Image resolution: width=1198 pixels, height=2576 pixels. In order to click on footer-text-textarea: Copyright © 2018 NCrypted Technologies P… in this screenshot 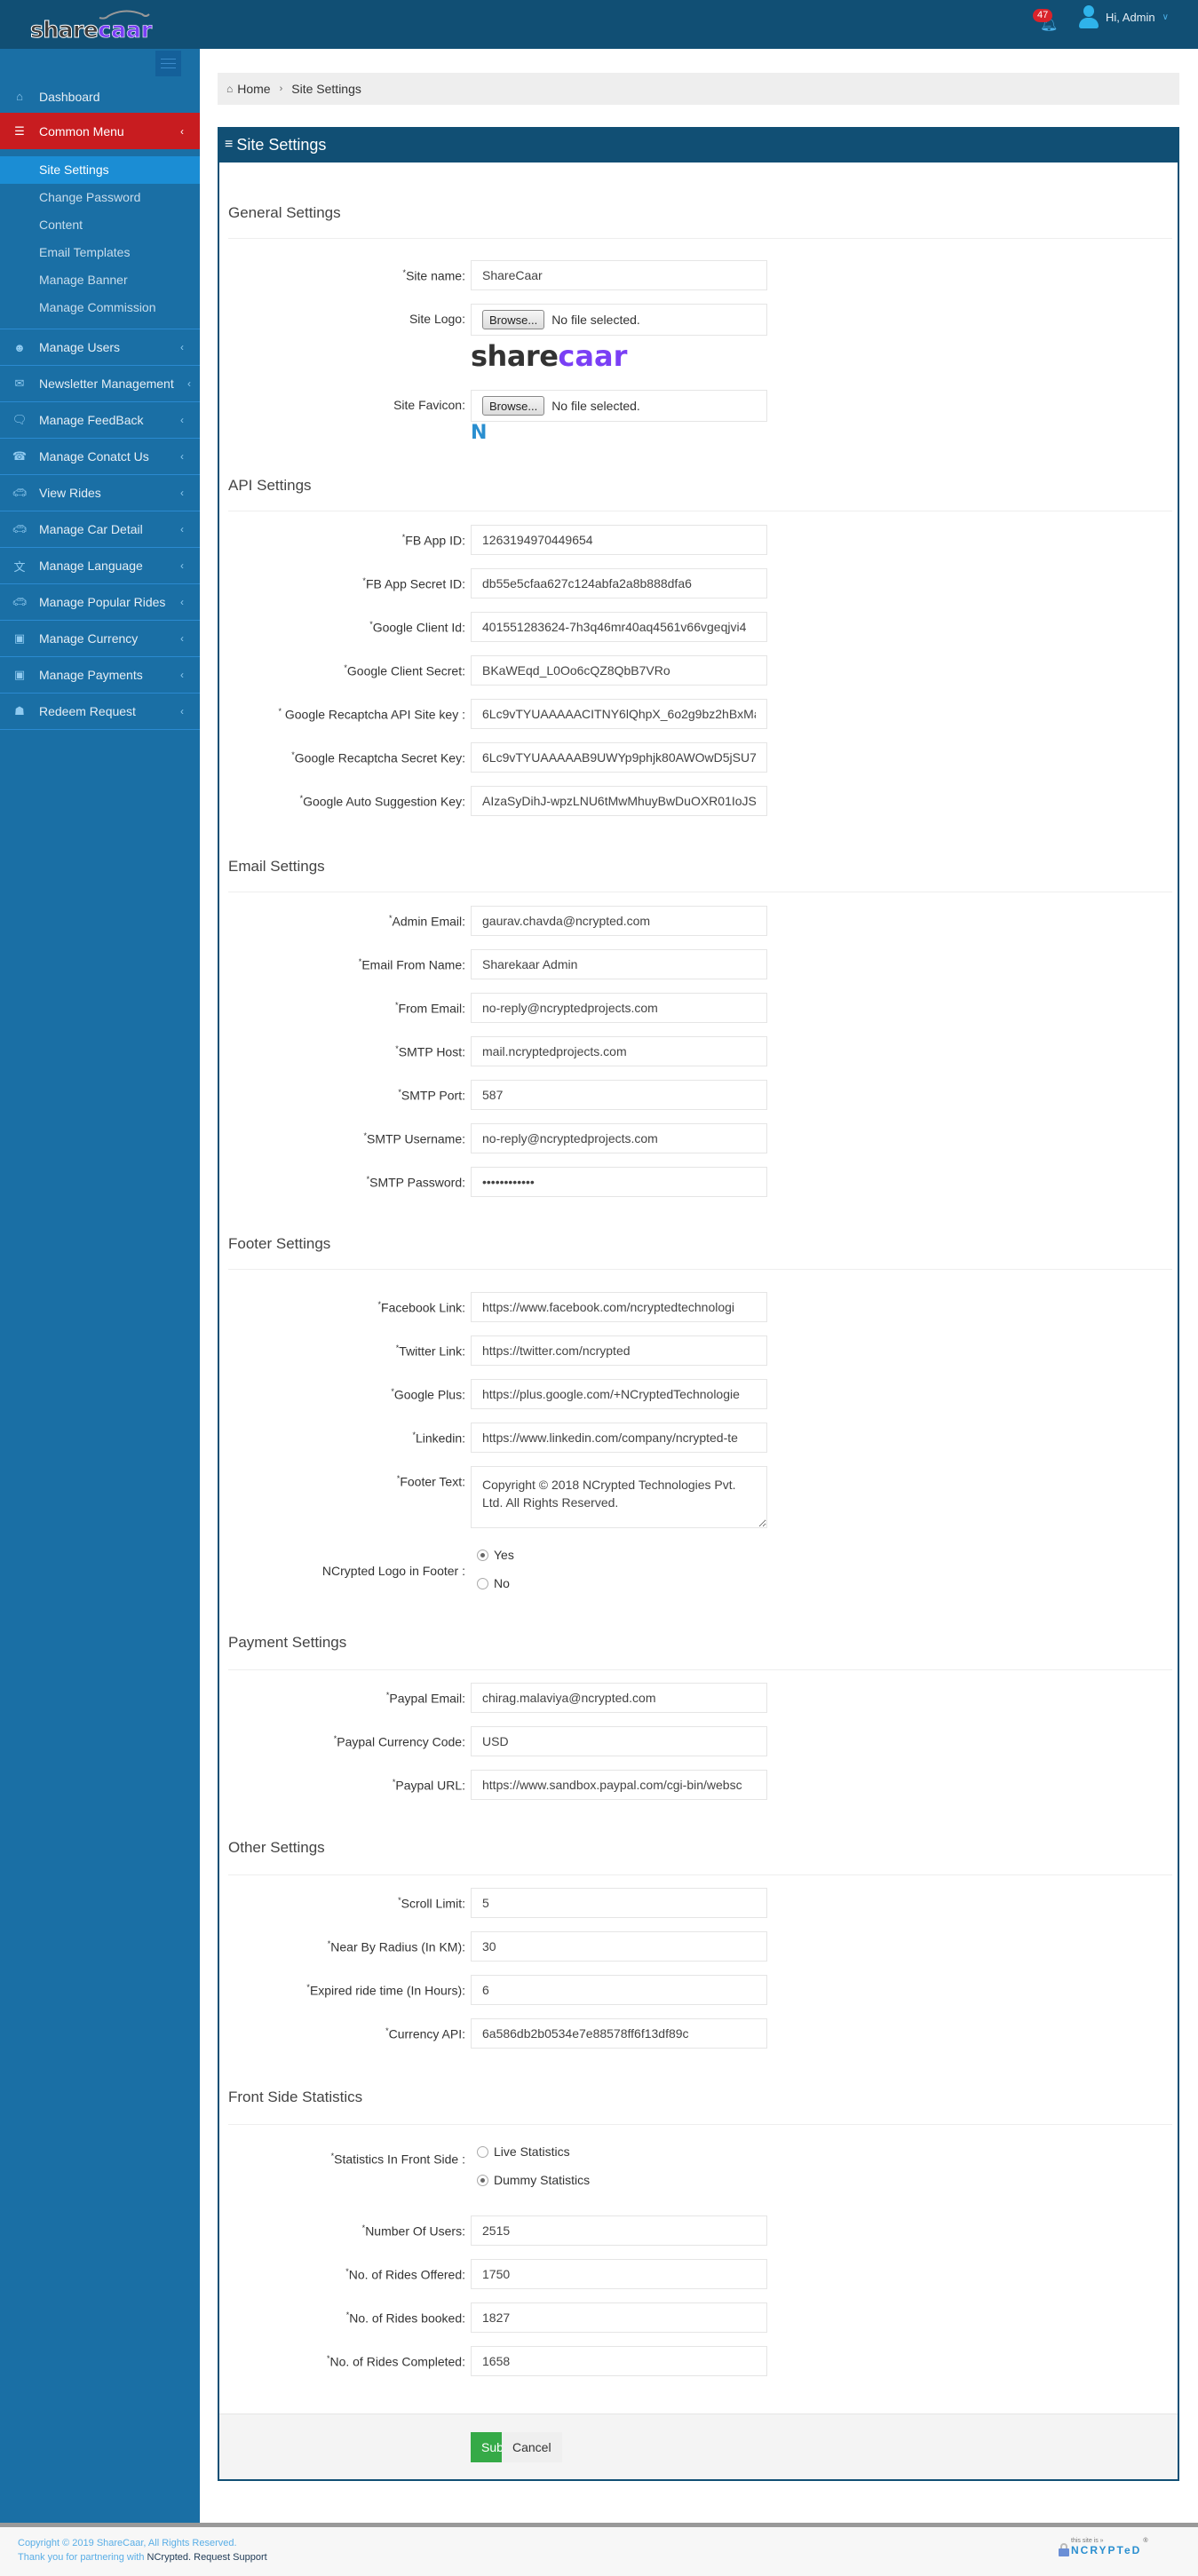, I will do `click(619, 1497)`.